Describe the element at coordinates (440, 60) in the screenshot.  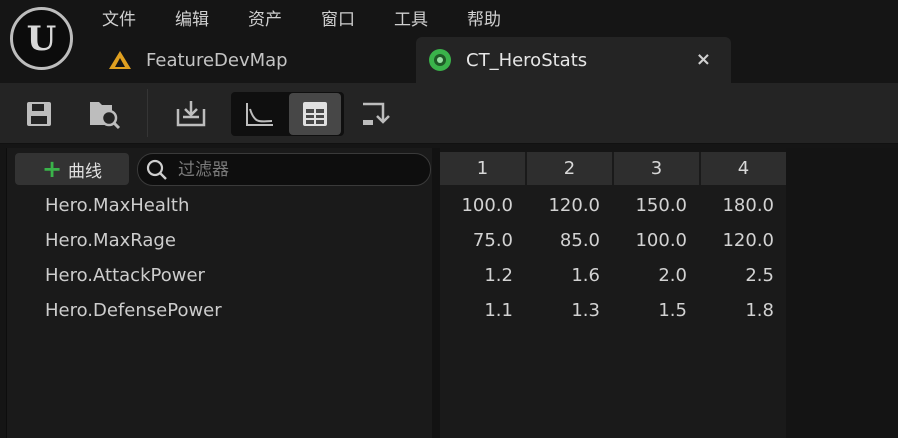
I see `curve-table-icon` at that location.